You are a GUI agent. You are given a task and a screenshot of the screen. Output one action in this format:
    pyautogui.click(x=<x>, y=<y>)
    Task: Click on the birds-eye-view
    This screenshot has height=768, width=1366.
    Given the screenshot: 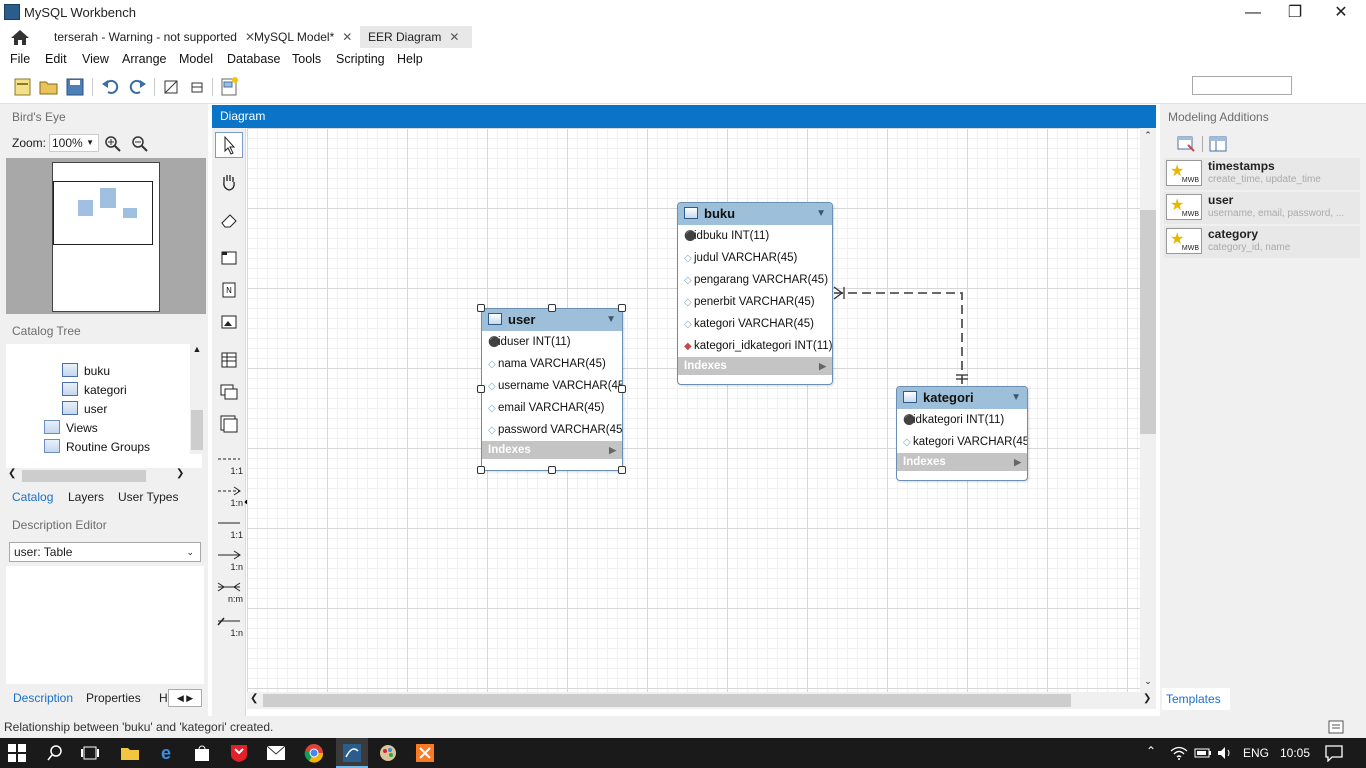 What is the action you would take?
    pyautogui.click(x=106, y=236)
    